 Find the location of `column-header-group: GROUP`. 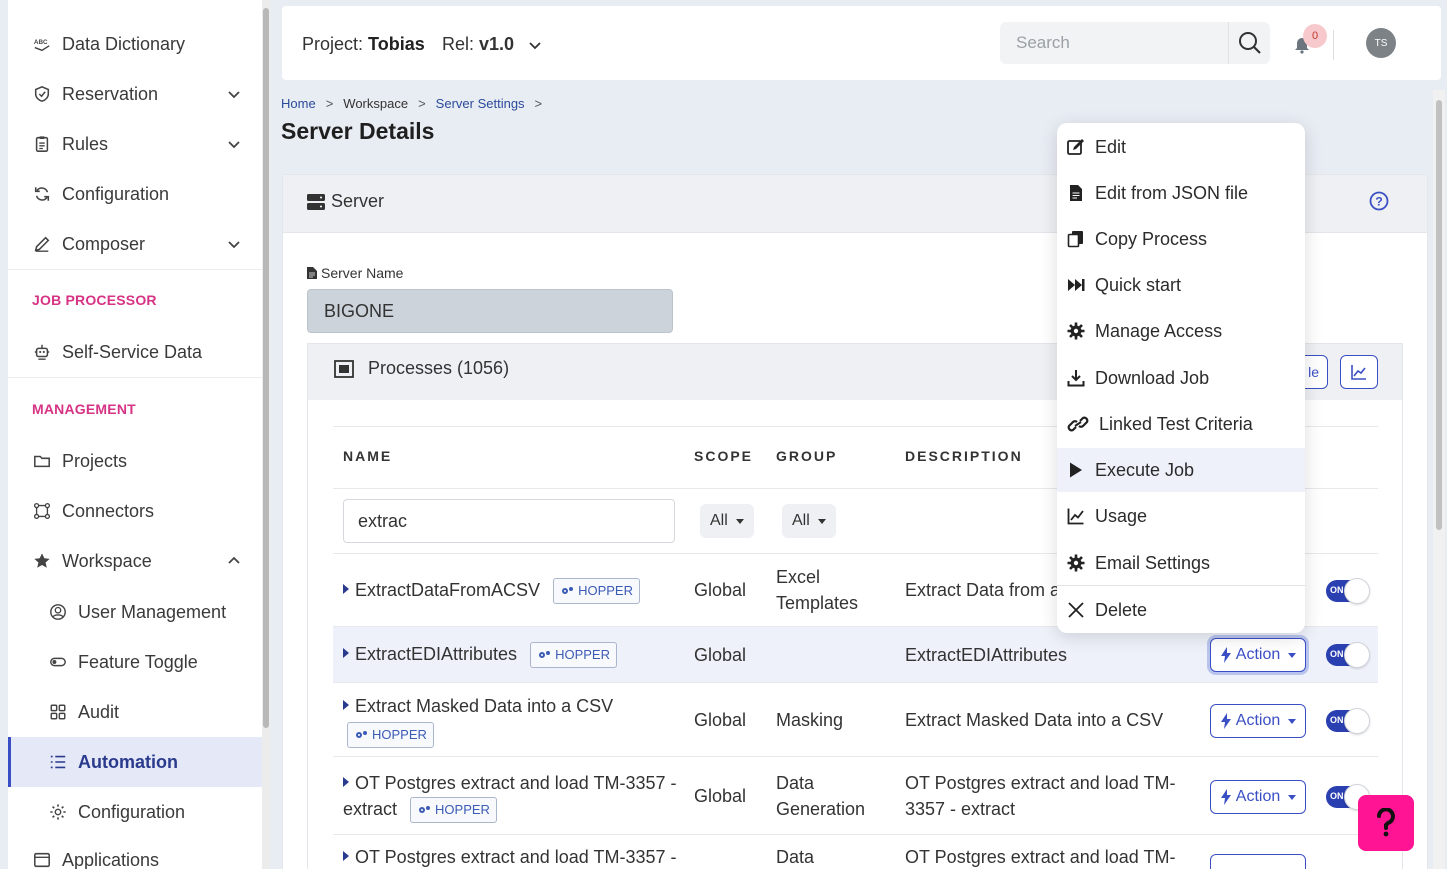

column-header-group: GROUP is located at coordinates (806, 456).